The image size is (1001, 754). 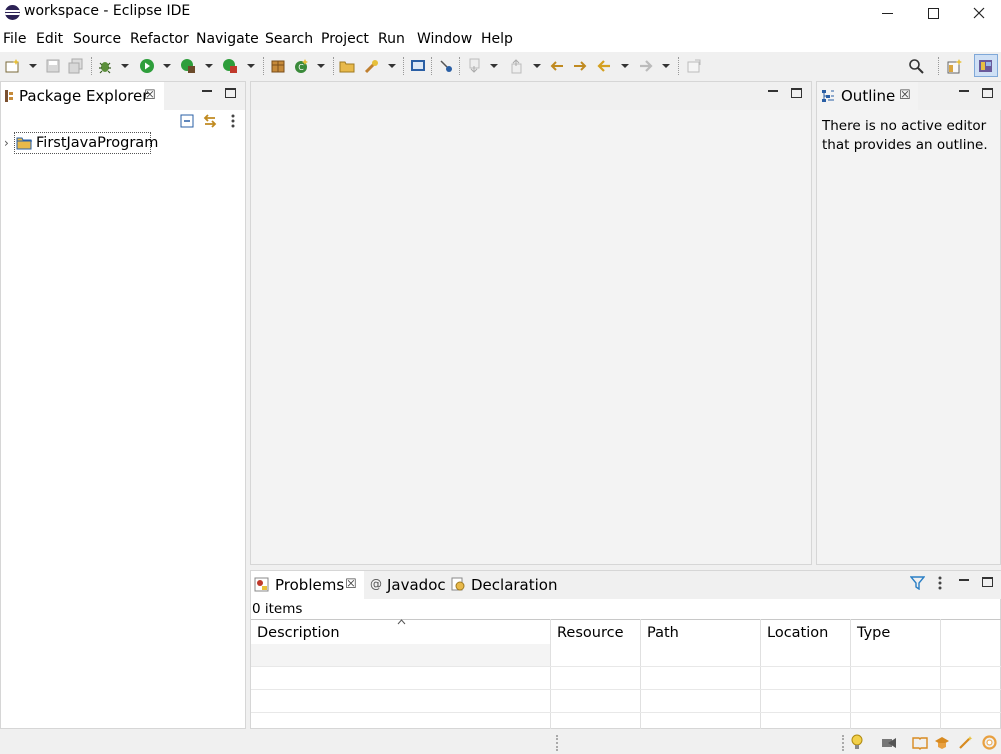 I want to click on close-button, so click(x=978, y=13).